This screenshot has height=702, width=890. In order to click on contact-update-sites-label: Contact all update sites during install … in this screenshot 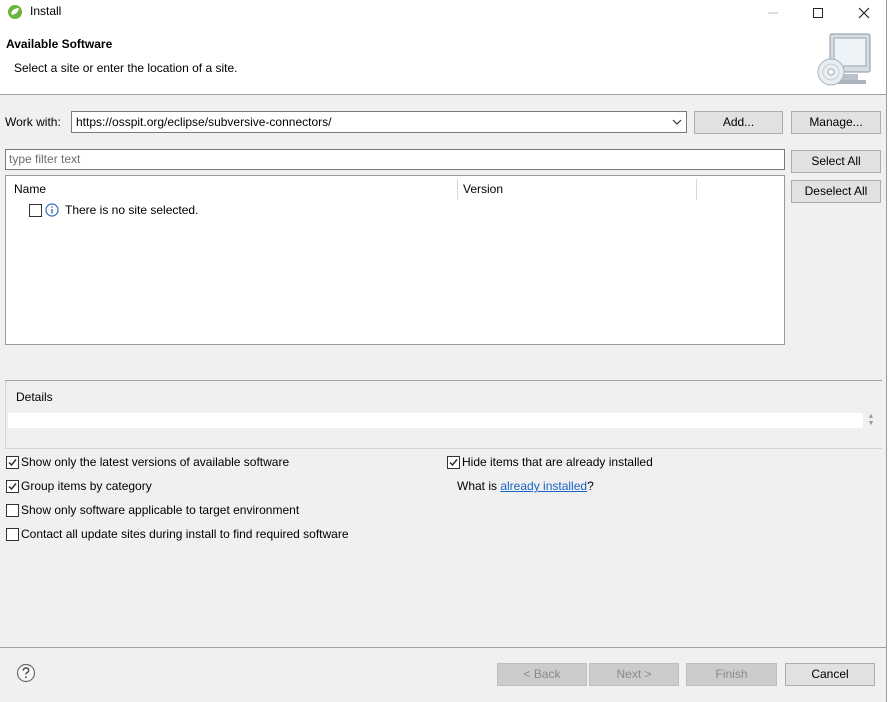, I will do `click(185, 534)`.